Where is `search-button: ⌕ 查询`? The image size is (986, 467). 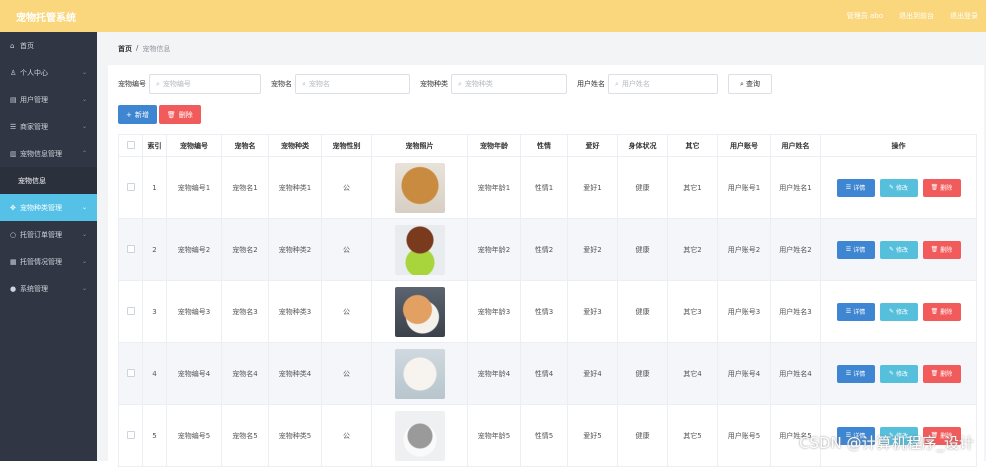 search-button: ⌕ 查询 is located at coordinates (750, 84).